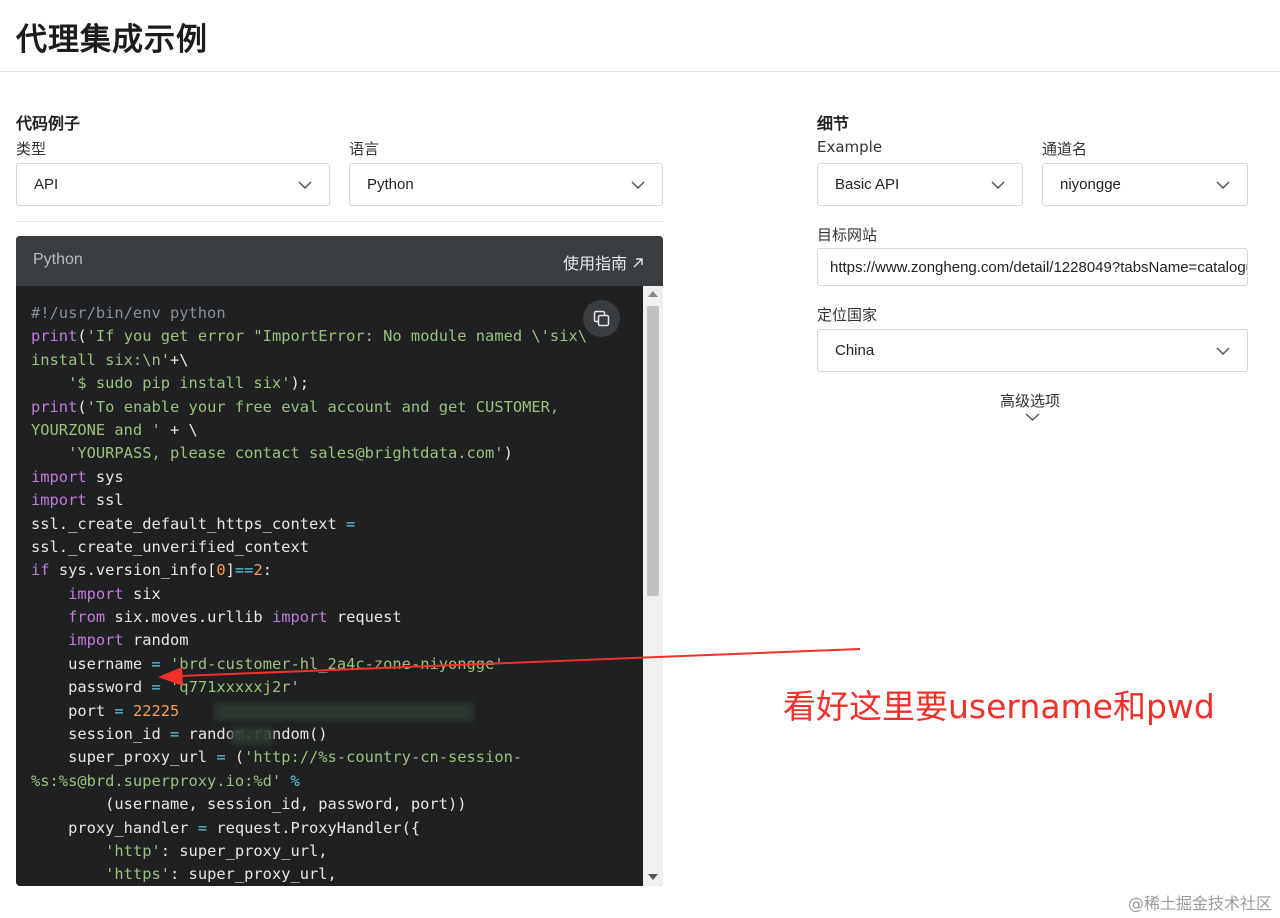 This screenshot has height=918, width=1280. What do you see at coordinates (1065, 149) in the screenshot?
I see `channel-label: 通道名` at bounding box center [1065, 149].